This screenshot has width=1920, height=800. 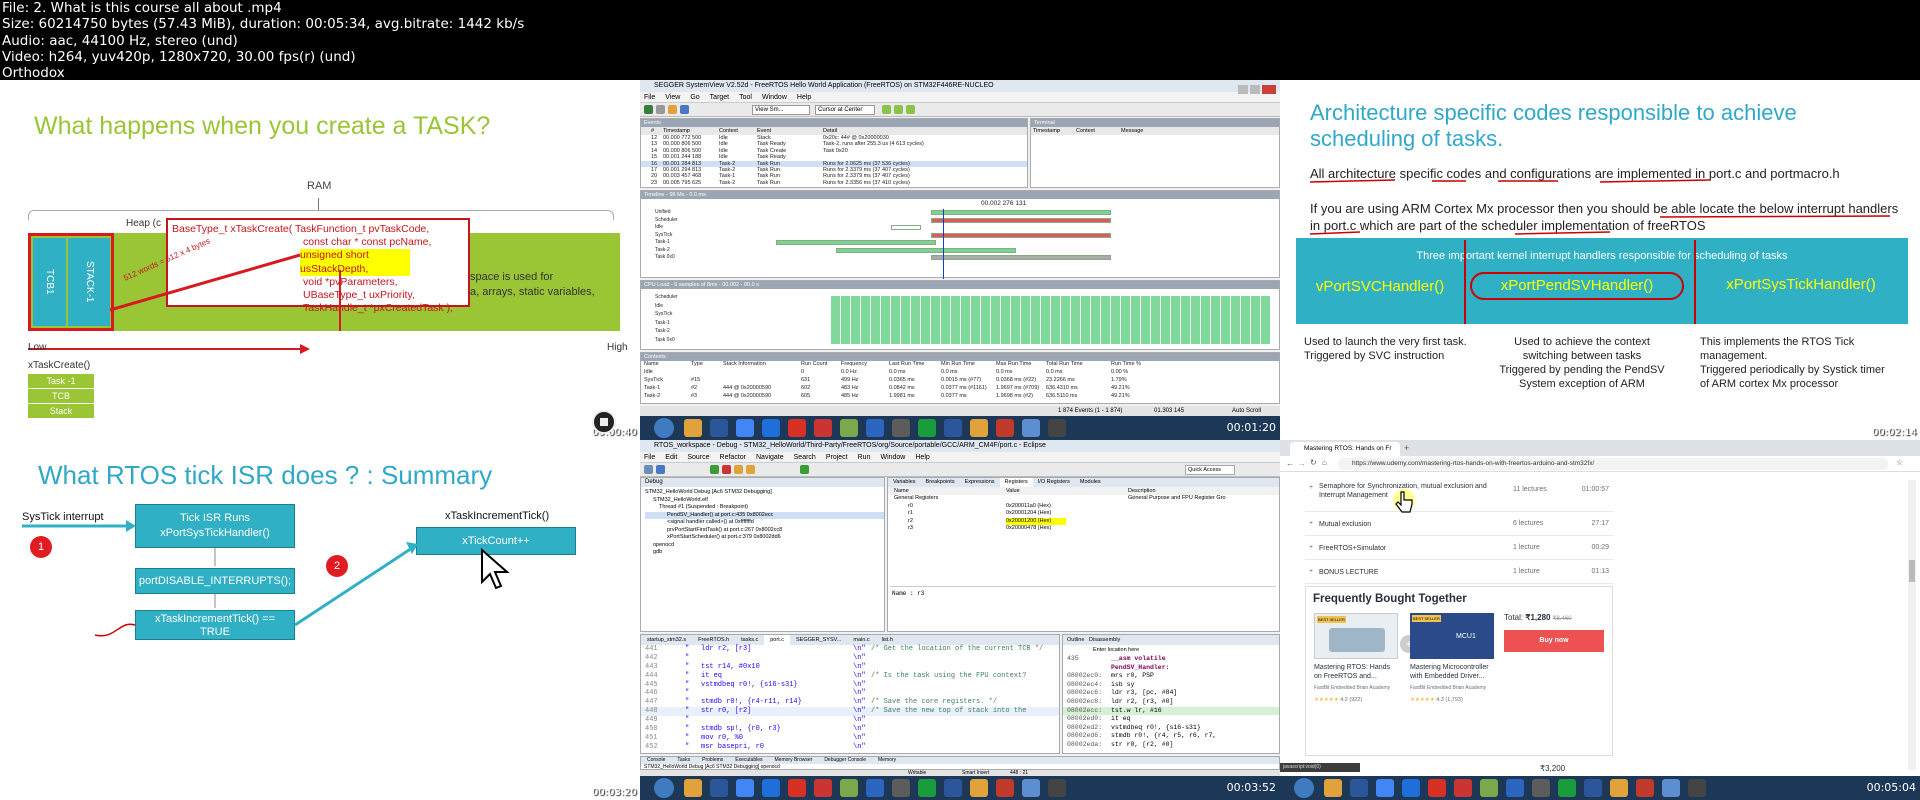 What do you see at coordinates (774, 97) in the screenshot?
I see `menu-window: Window` at bounding box center [774, 97].